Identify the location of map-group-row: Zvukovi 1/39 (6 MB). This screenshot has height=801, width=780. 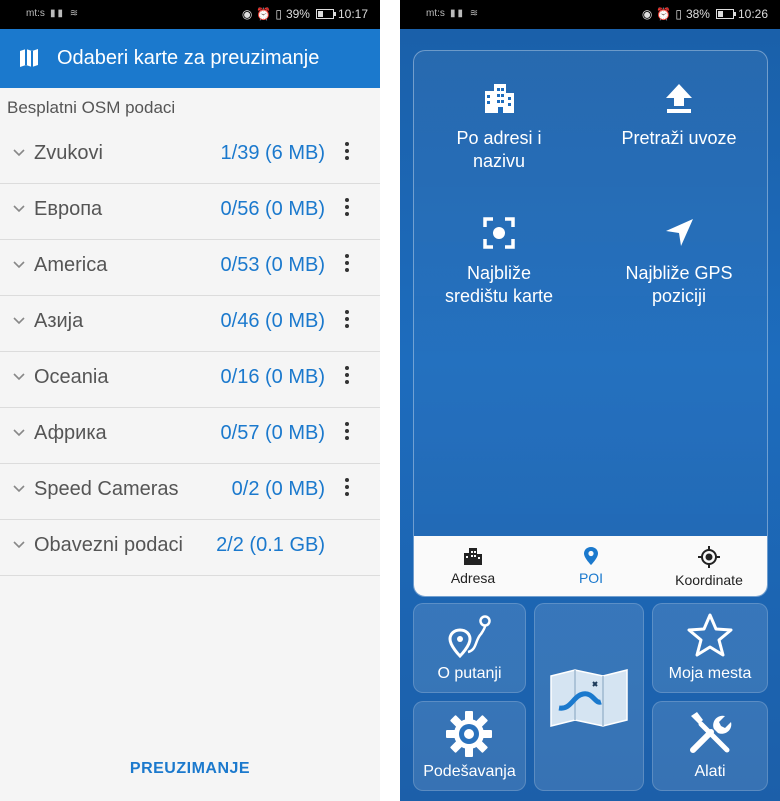
(190, 156).